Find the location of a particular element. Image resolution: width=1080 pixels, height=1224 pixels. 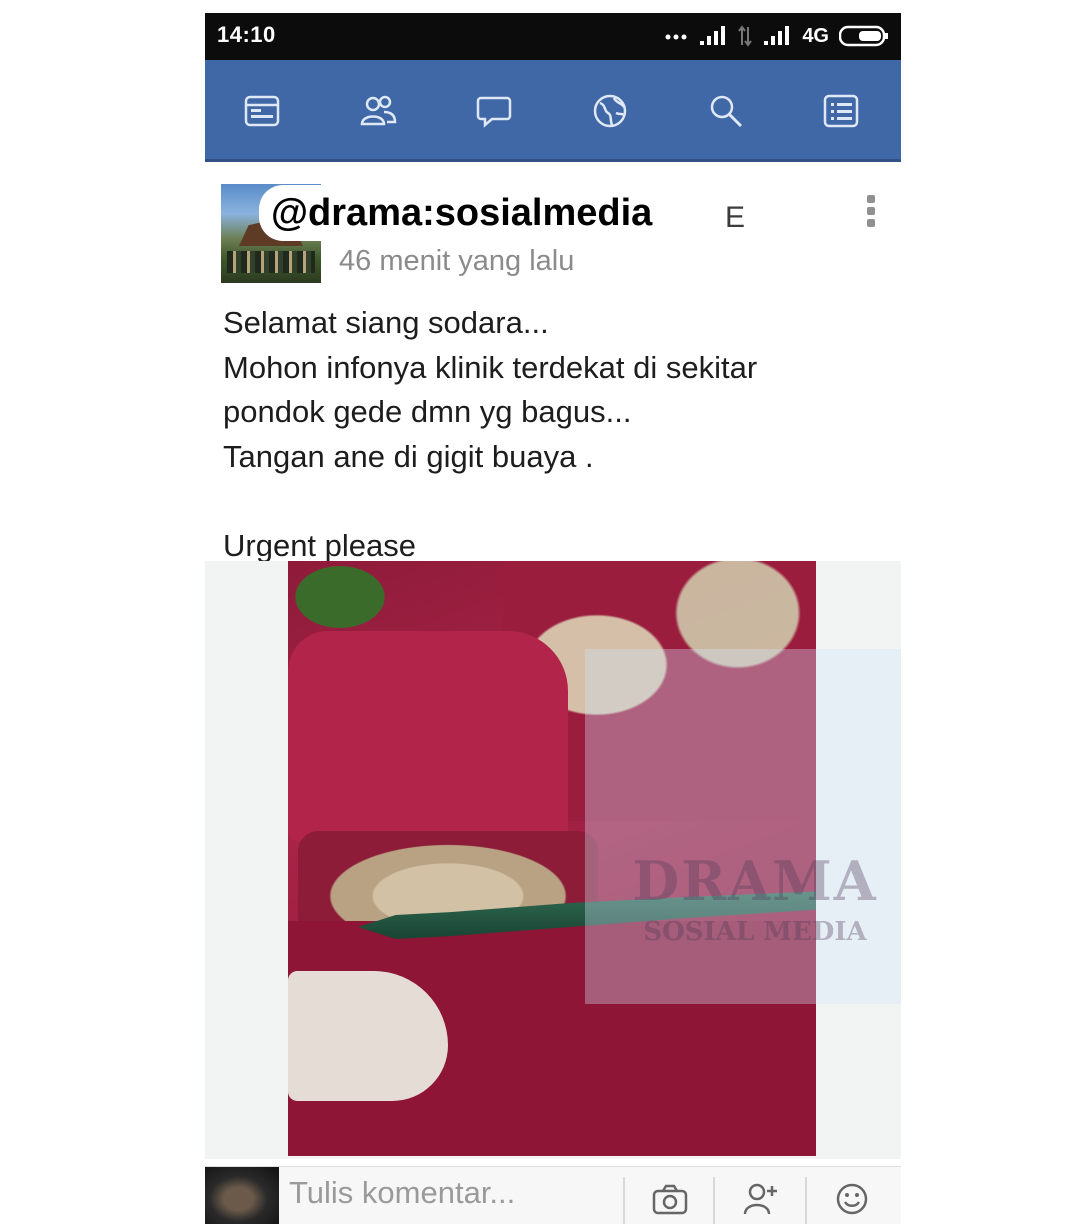

news-feed-icon is located at coordinates (262, 111).